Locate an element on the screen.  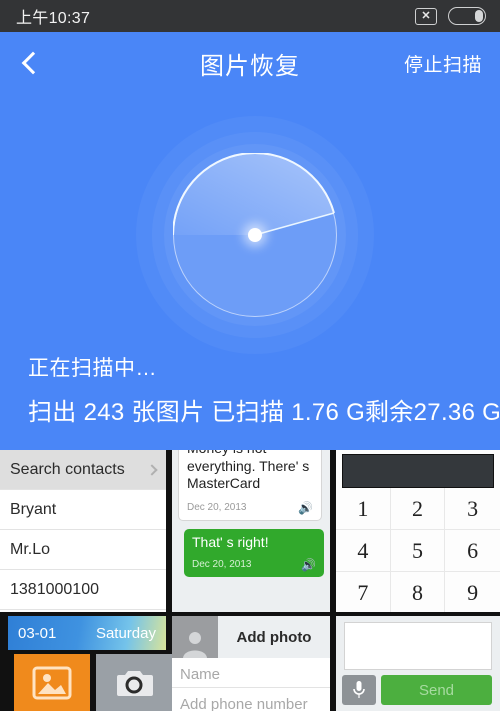
date-widget-preview: 03-01 Saturday is located at coordinates (87, 633).